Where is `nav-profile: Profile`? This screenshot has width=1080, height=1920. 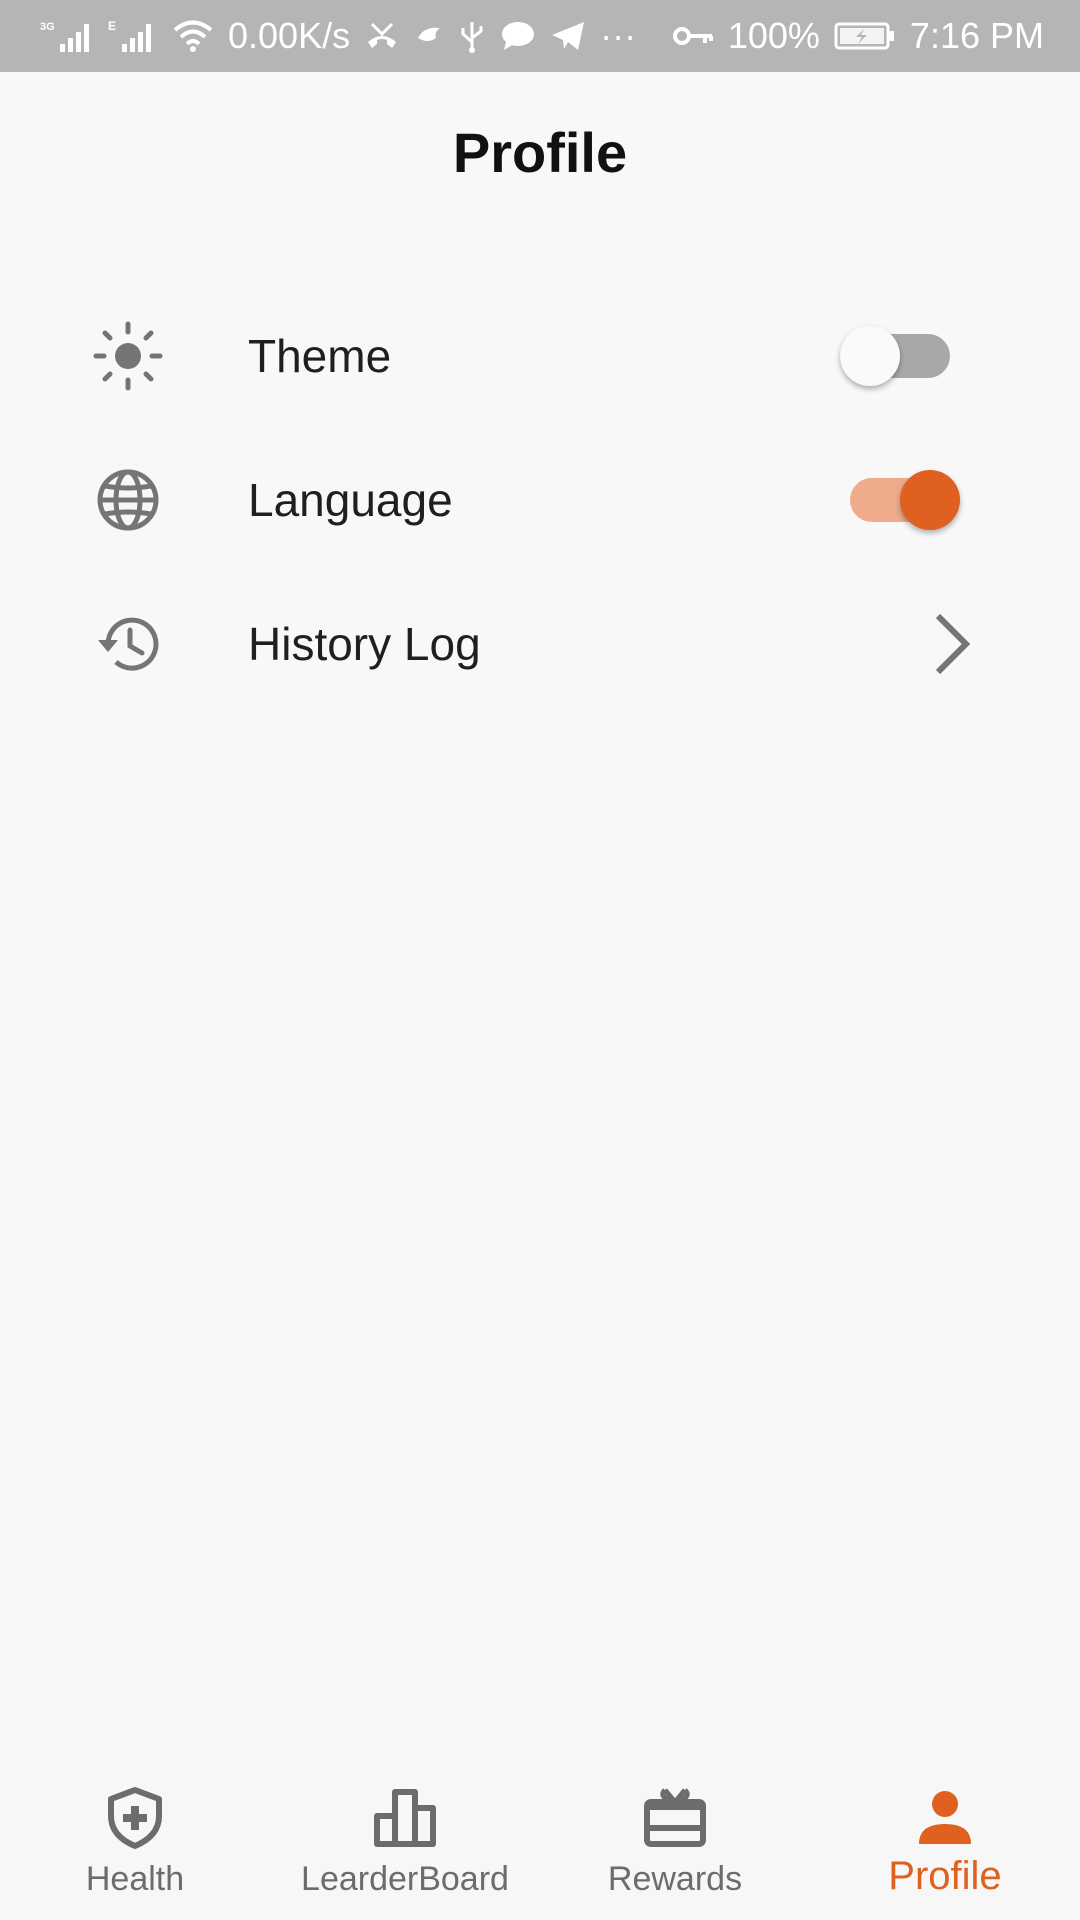 nav-profile: Profile is located at coordinates (945, 1836).